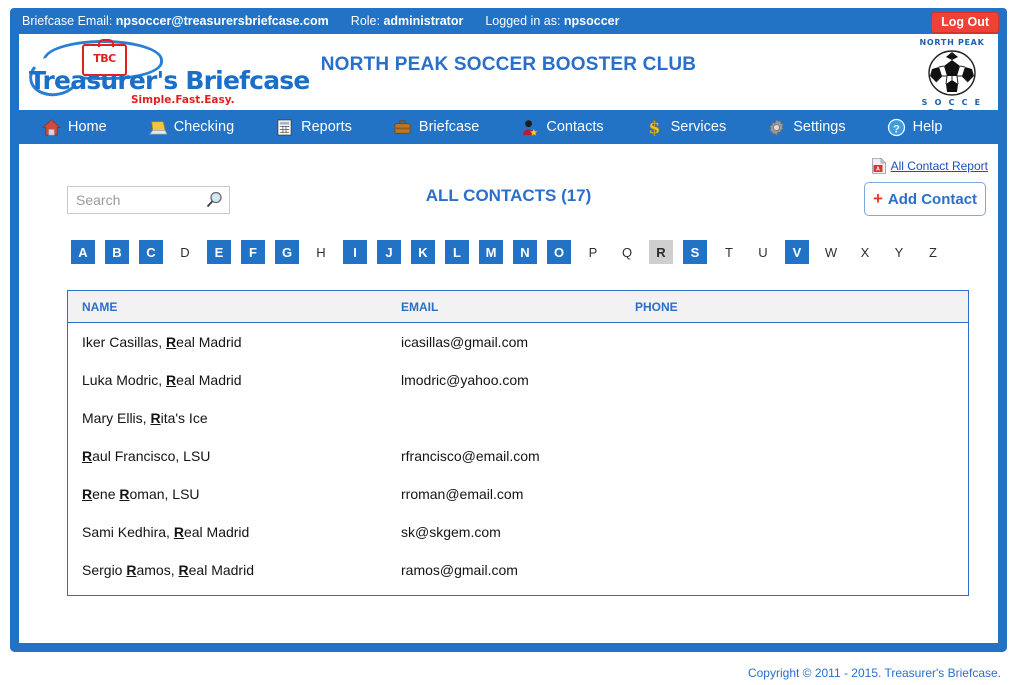 This screenshot has width=1017, height=685. I want to click on svg-text: A, so click(878, 170).